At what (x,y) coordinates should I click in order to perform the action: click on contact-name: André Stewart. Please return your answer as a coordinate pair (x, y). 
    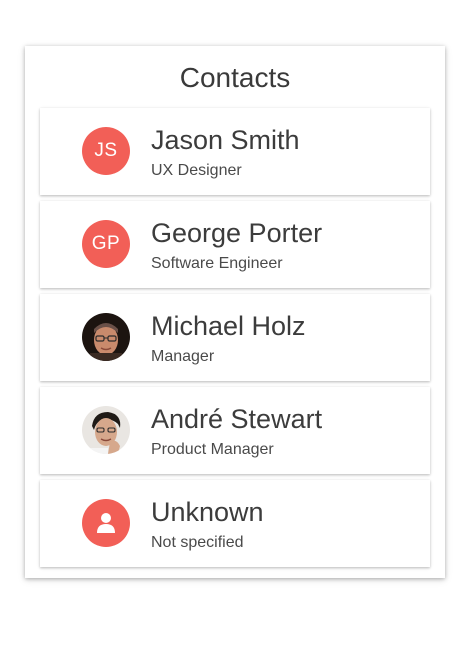
    Looking at the image, I should click on (237, 419).